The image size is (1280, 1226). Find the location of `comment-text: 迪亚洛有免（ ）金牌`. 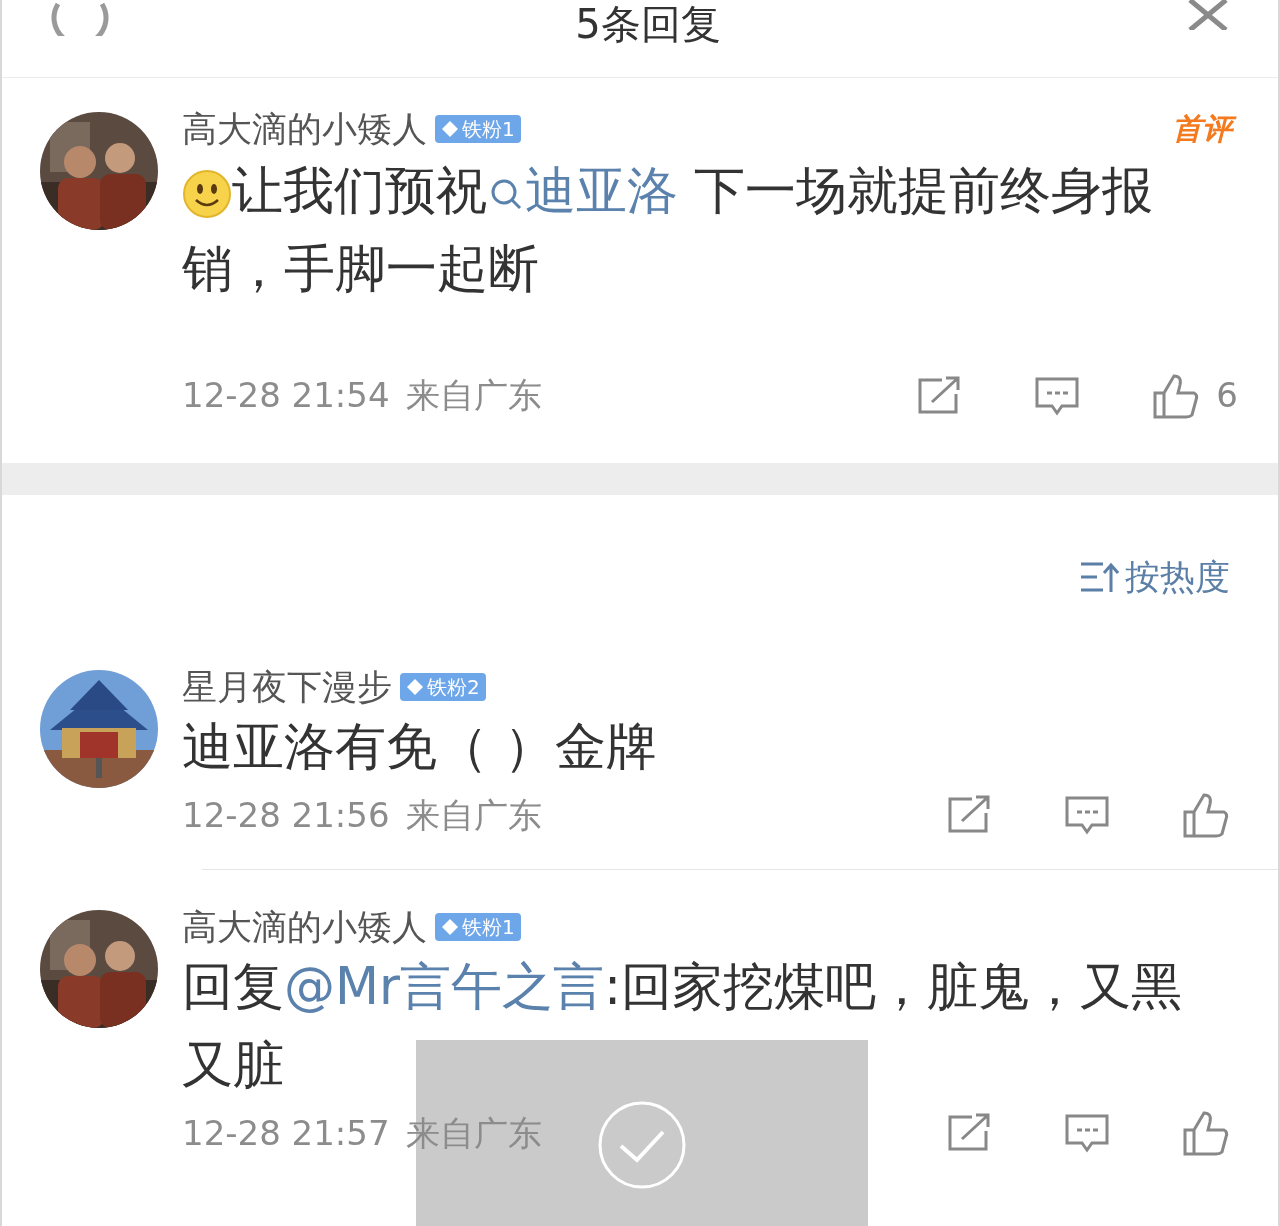

comment-text: 迪亚洛有免（ ）金牌 is located at coordinates (420, 746).